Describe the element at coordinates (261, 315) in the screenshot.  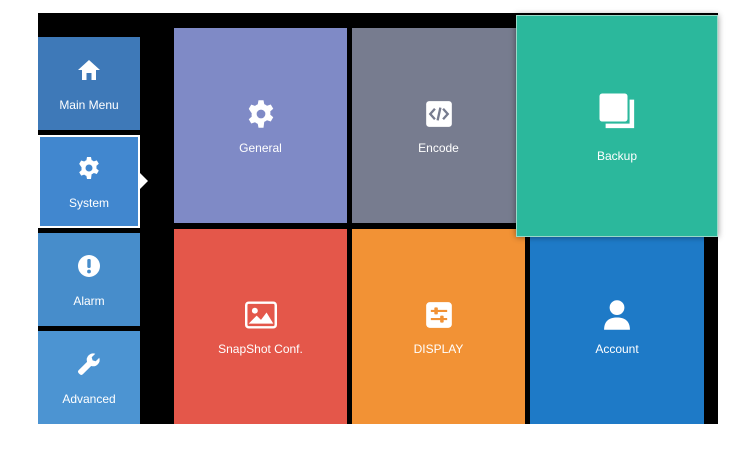
I see `image-icon` at that location.